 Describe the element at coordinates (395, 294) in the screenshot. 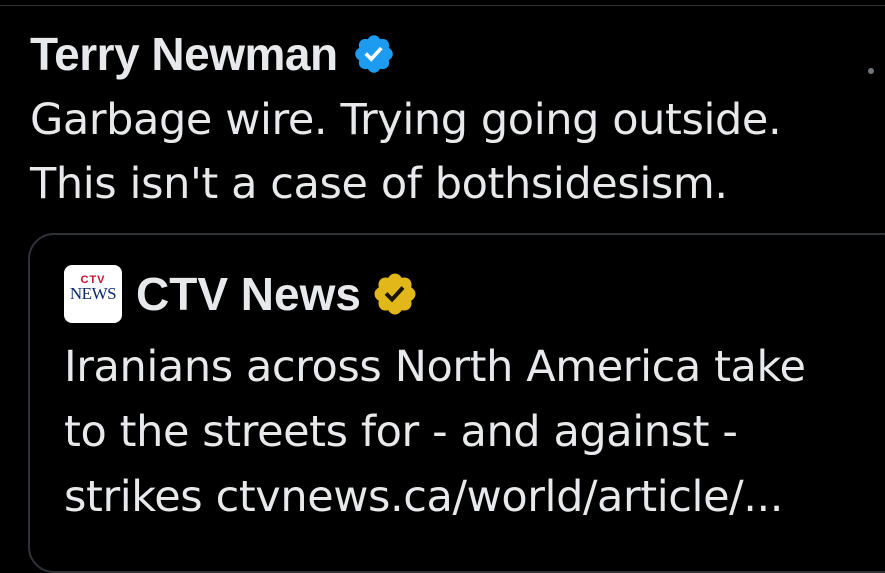

I see `gold-verified-badge-icon` at that location.